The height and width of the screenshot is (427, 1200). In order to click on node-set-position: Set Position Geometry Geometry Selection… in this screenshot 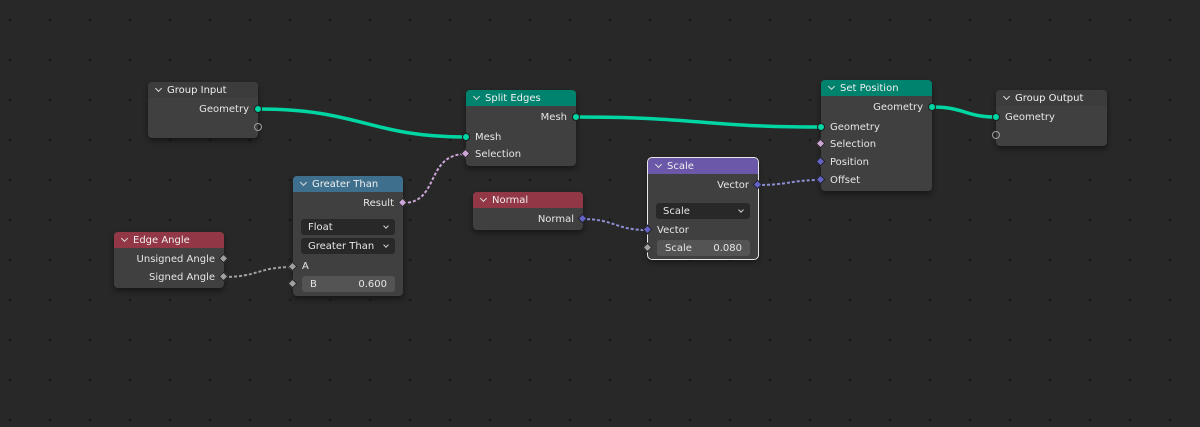, I will do `click(875, 135)`.